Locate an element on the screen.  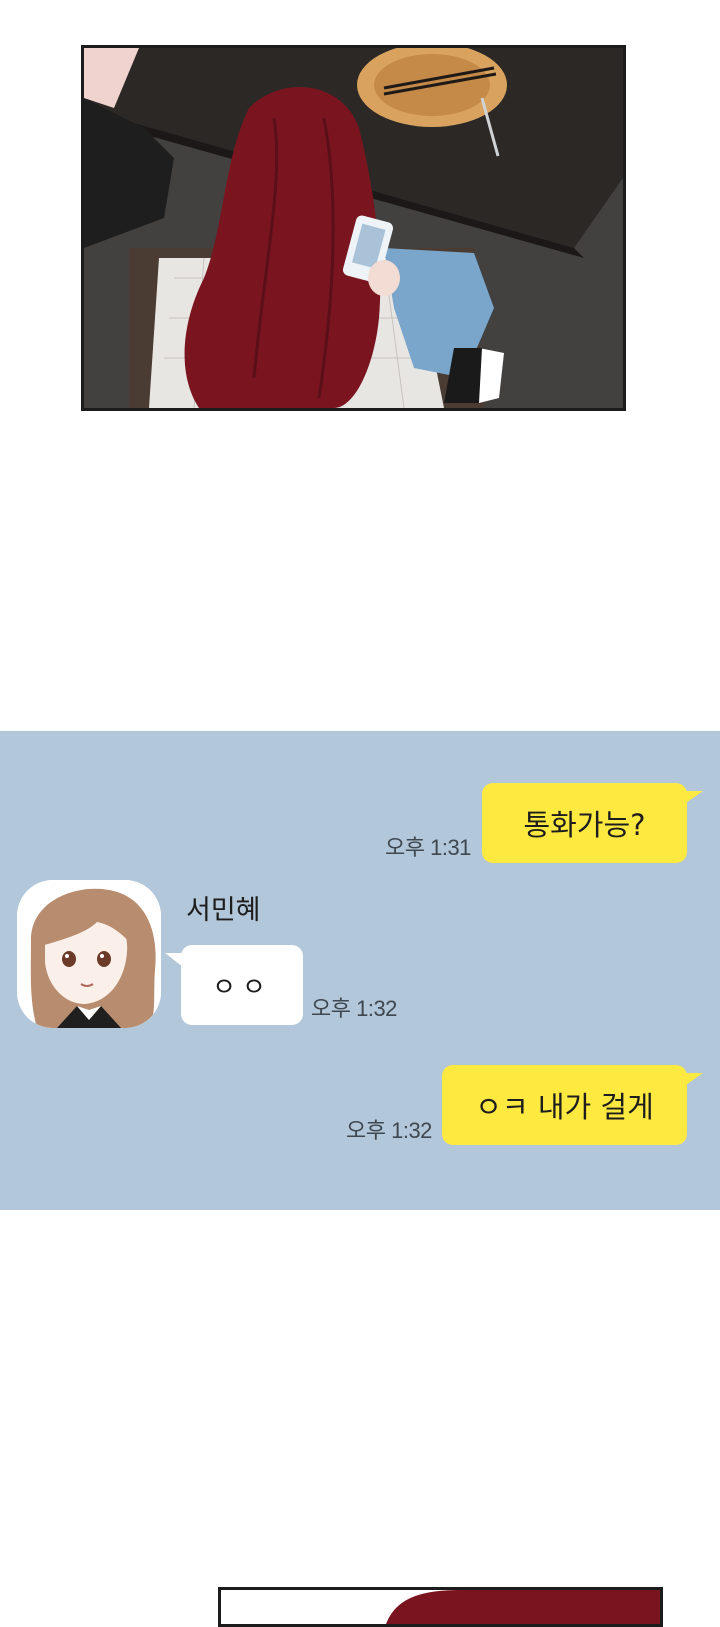
other-message-bubble: ㅇㅇ is located at coordinates (242, 985).